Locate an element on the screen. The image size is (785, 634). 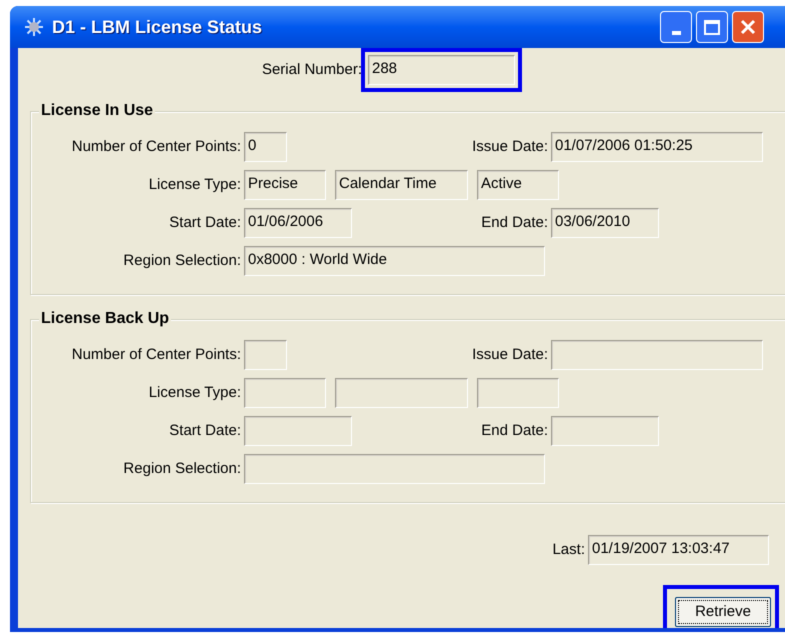
group-title: License Back Up is located at coordinates (105, 319).